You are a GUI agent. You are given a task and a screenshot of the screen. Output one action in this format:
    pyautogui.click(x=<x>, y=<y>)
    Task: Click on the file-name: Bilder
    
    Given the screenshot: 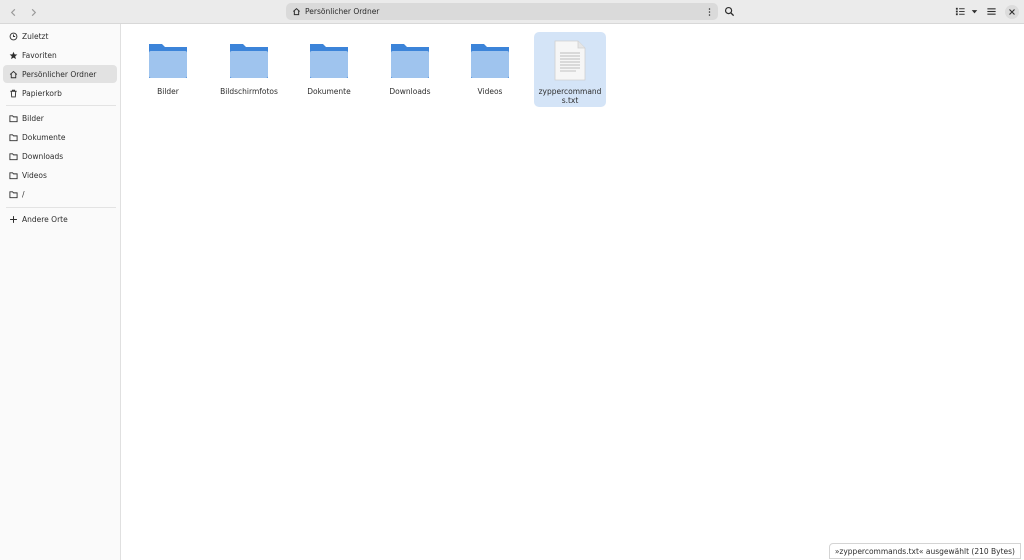 What is the action you would take?
    pyautogui.click(x=168, y=91)
    